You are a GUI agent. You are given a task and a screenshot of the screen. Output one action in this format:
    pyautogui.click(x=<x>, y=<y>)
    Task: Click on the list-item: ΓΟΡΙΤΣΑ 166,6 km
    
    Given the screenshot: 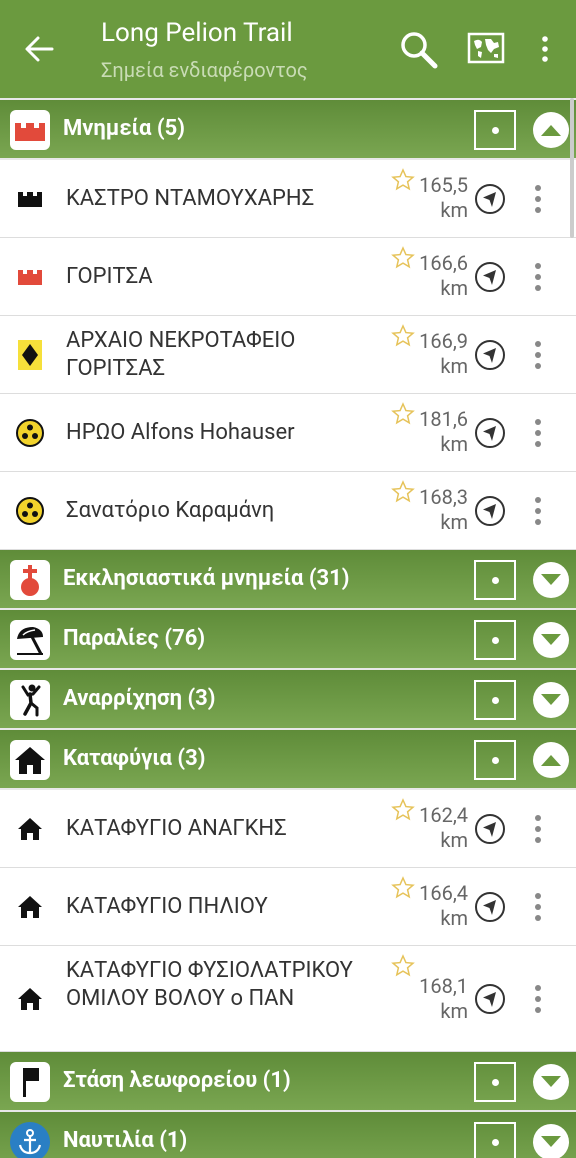 What is the action you would take?
    pyautogui.click(x=288, y=277)
    